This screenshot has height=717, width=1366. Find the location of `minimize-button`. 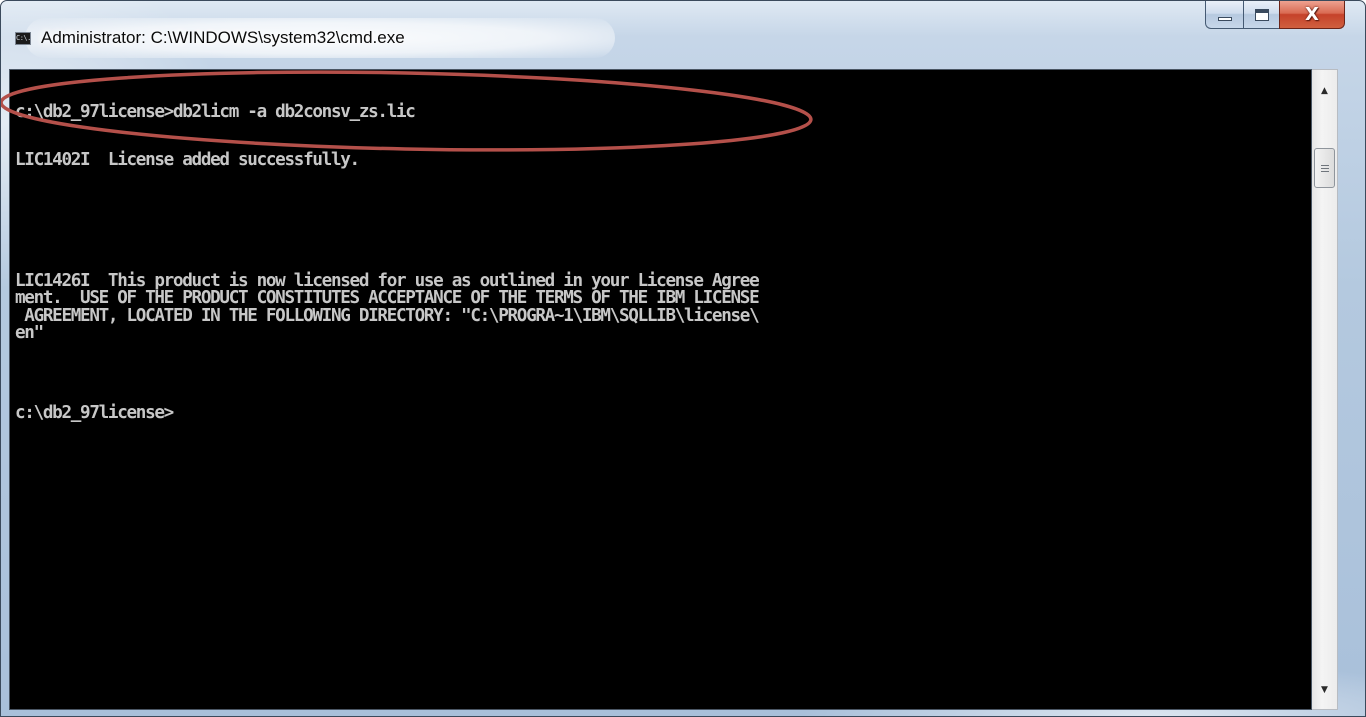

minimize-button is located at coordinates (1224, 15).